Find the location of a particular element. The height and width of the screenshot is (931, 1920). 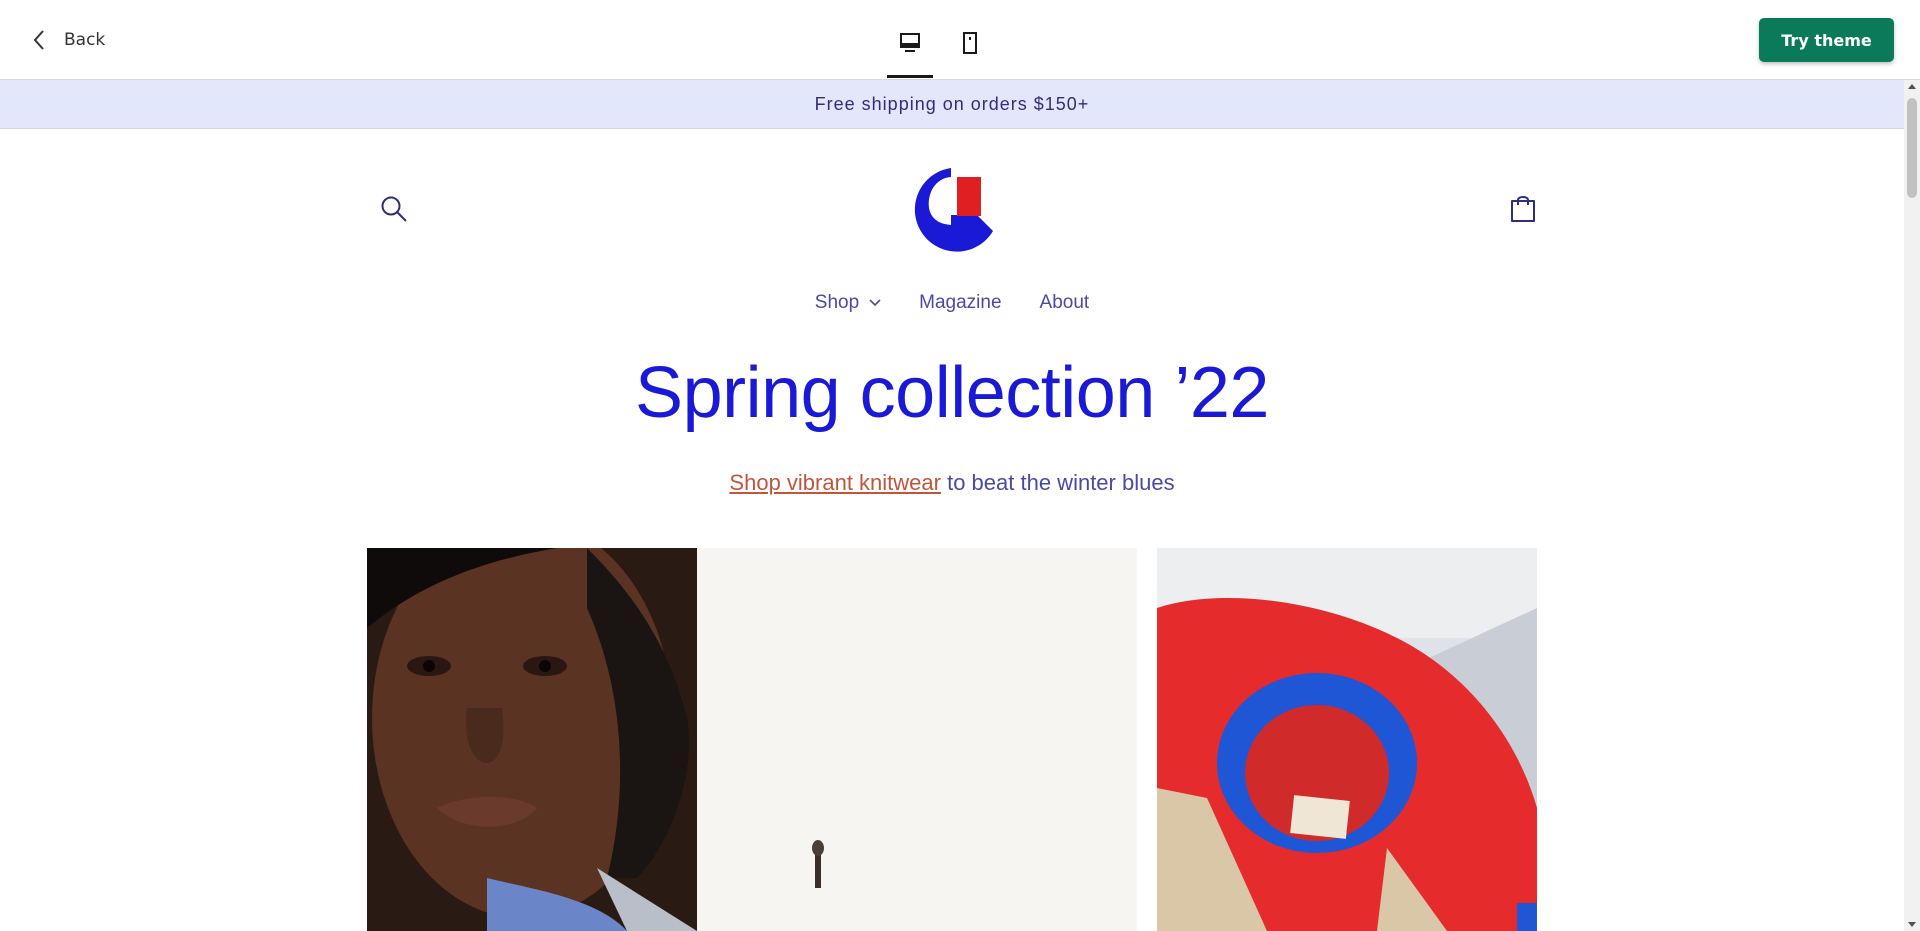

try-theme-button: Try theme is located at coordinates (1826, 40).